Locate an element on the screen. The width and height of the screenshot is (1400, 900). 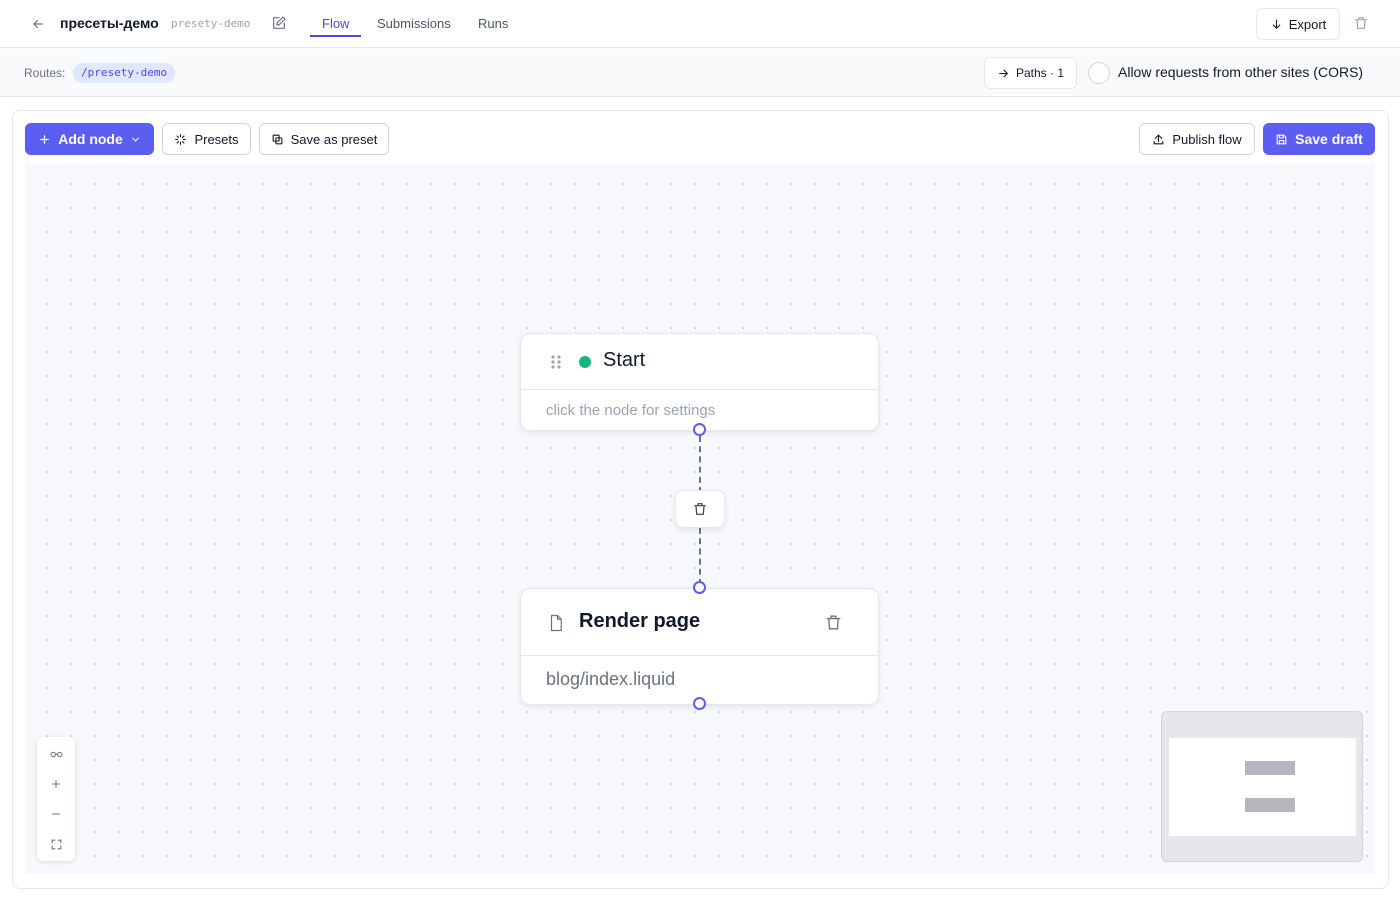
add-node-button: Add node is located at coordinates (89, 139).